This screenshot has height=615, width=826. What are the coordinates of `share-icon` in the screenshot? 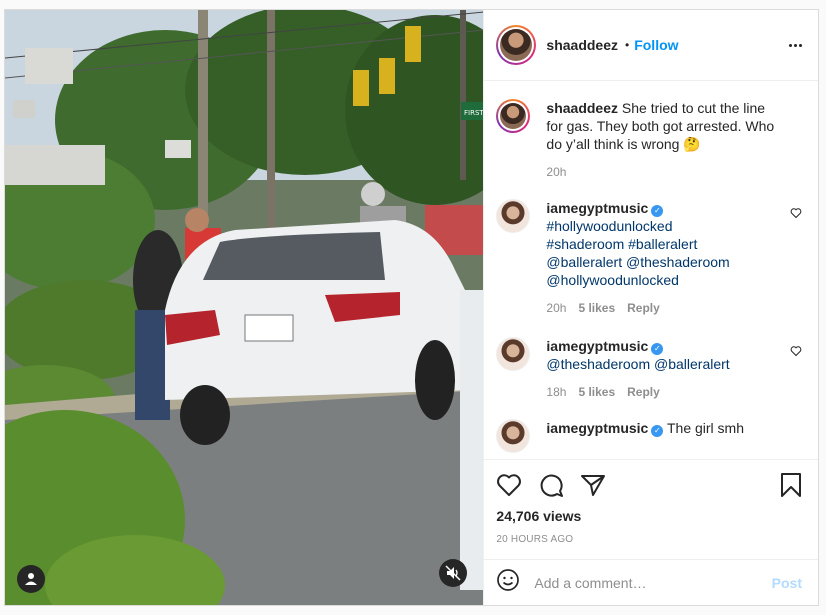 It's located at (593, 485).